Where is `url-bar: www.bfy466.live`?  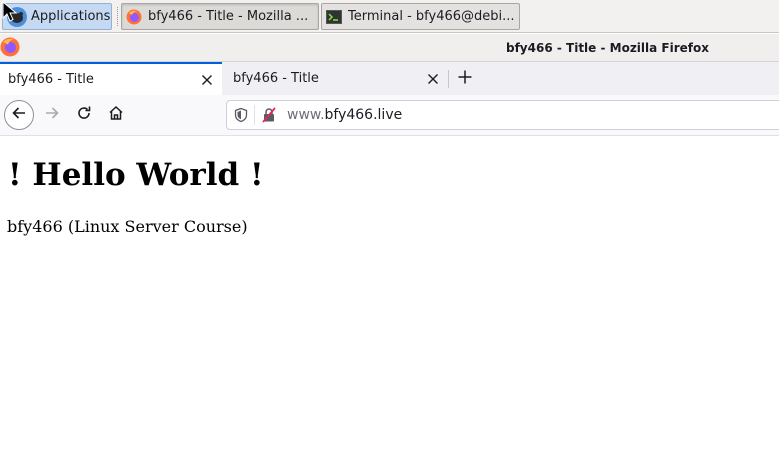
url-bar: www.bfy466.live is located at coordinates (502, 115).